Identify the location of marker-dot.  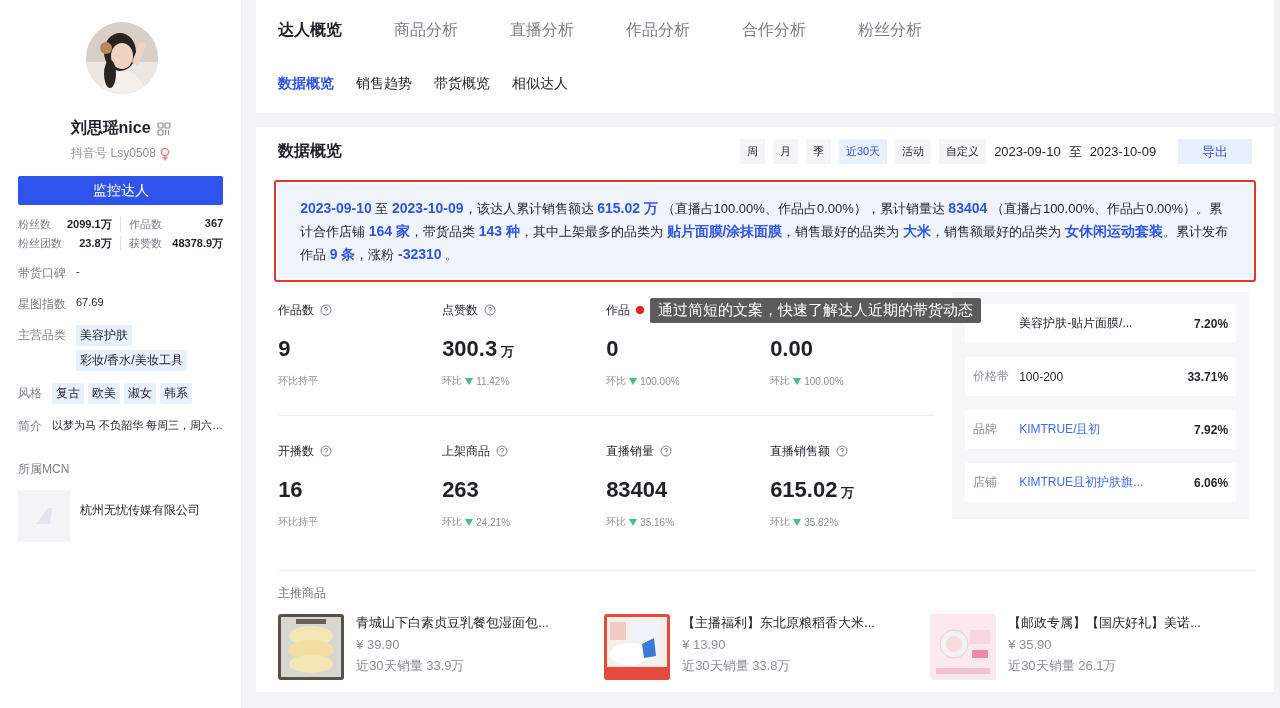
(640, 310).